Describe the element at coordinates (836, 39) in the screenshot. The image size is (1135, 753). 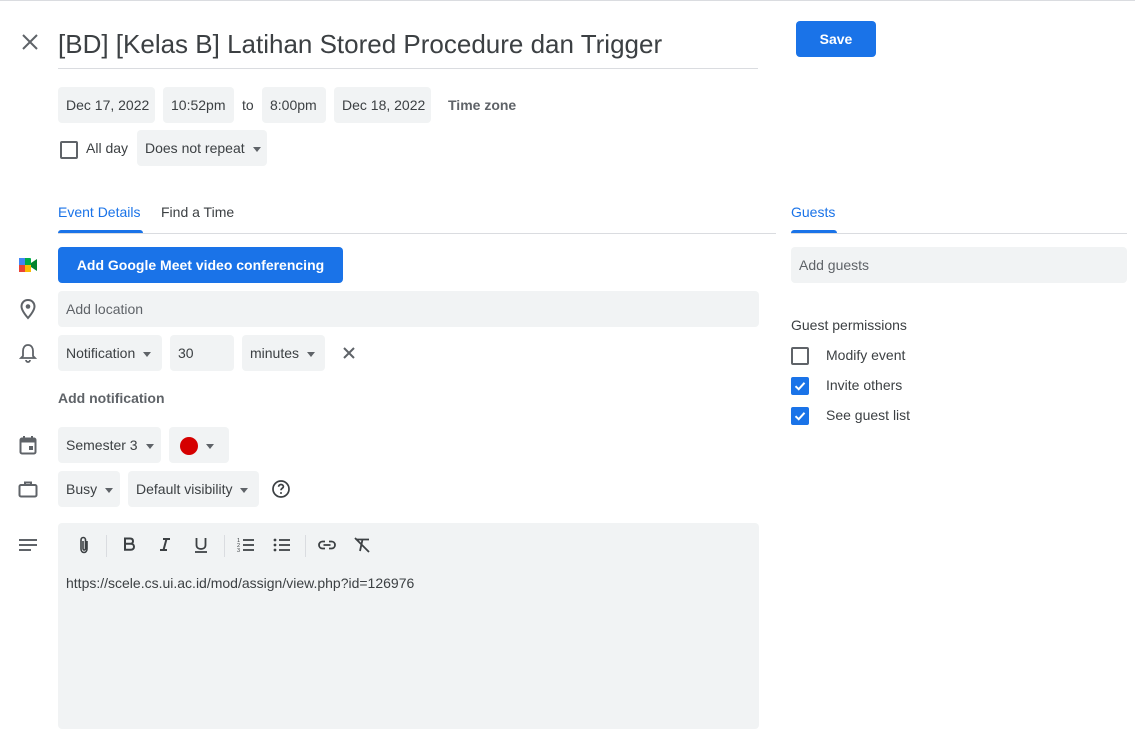
I see `save-button: Save` at that location.